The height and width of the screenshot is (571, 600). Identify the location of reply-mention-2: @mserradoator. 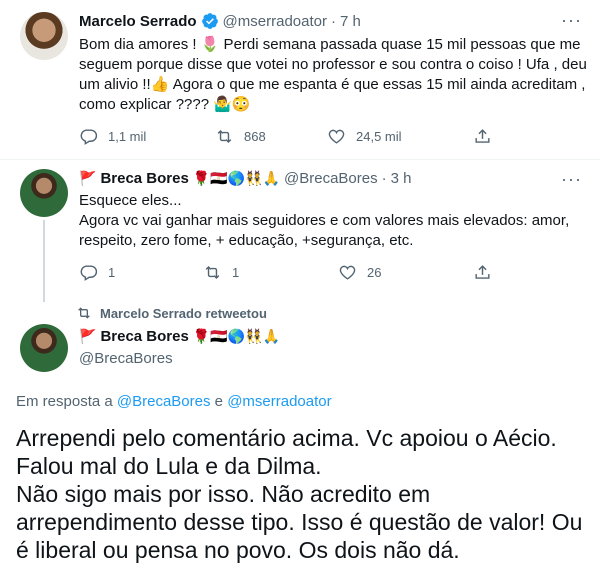
(279, 401).